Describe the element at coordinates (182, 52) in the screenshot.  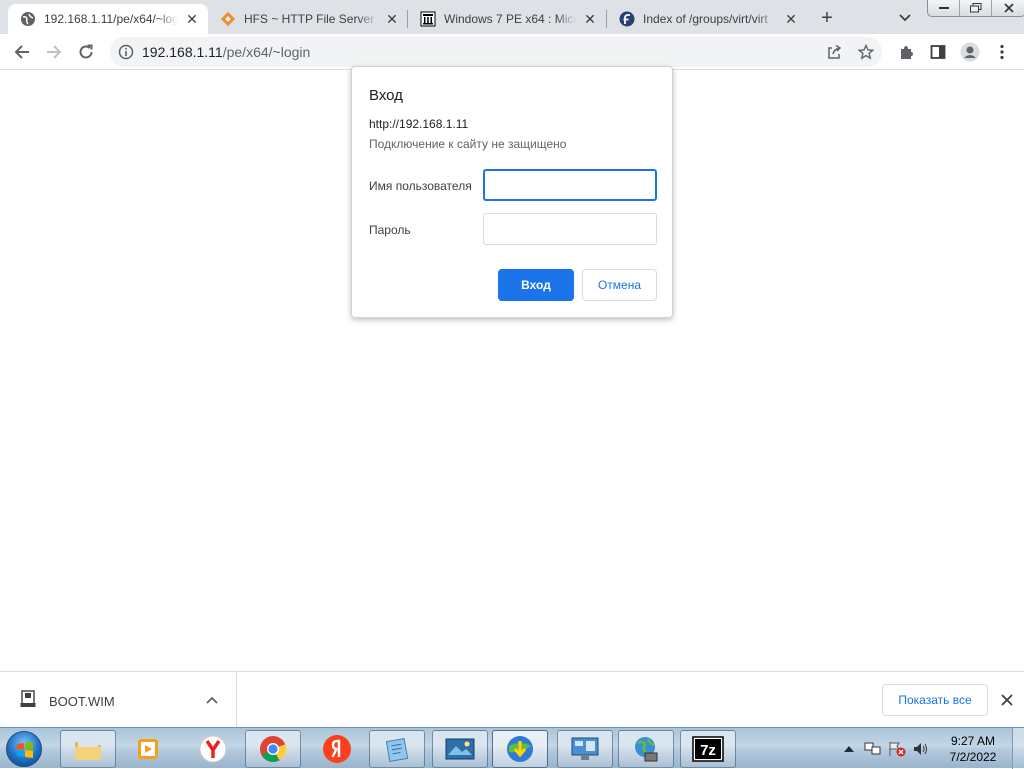
I see `url-host: 192.168.1.11` at that location.